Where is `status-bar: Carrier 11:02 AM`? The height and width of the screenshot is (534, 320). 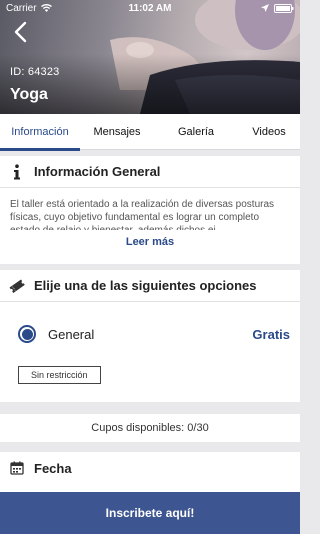
status-bar: Carrier 11:02 AM is located at coordinates (150, 8).